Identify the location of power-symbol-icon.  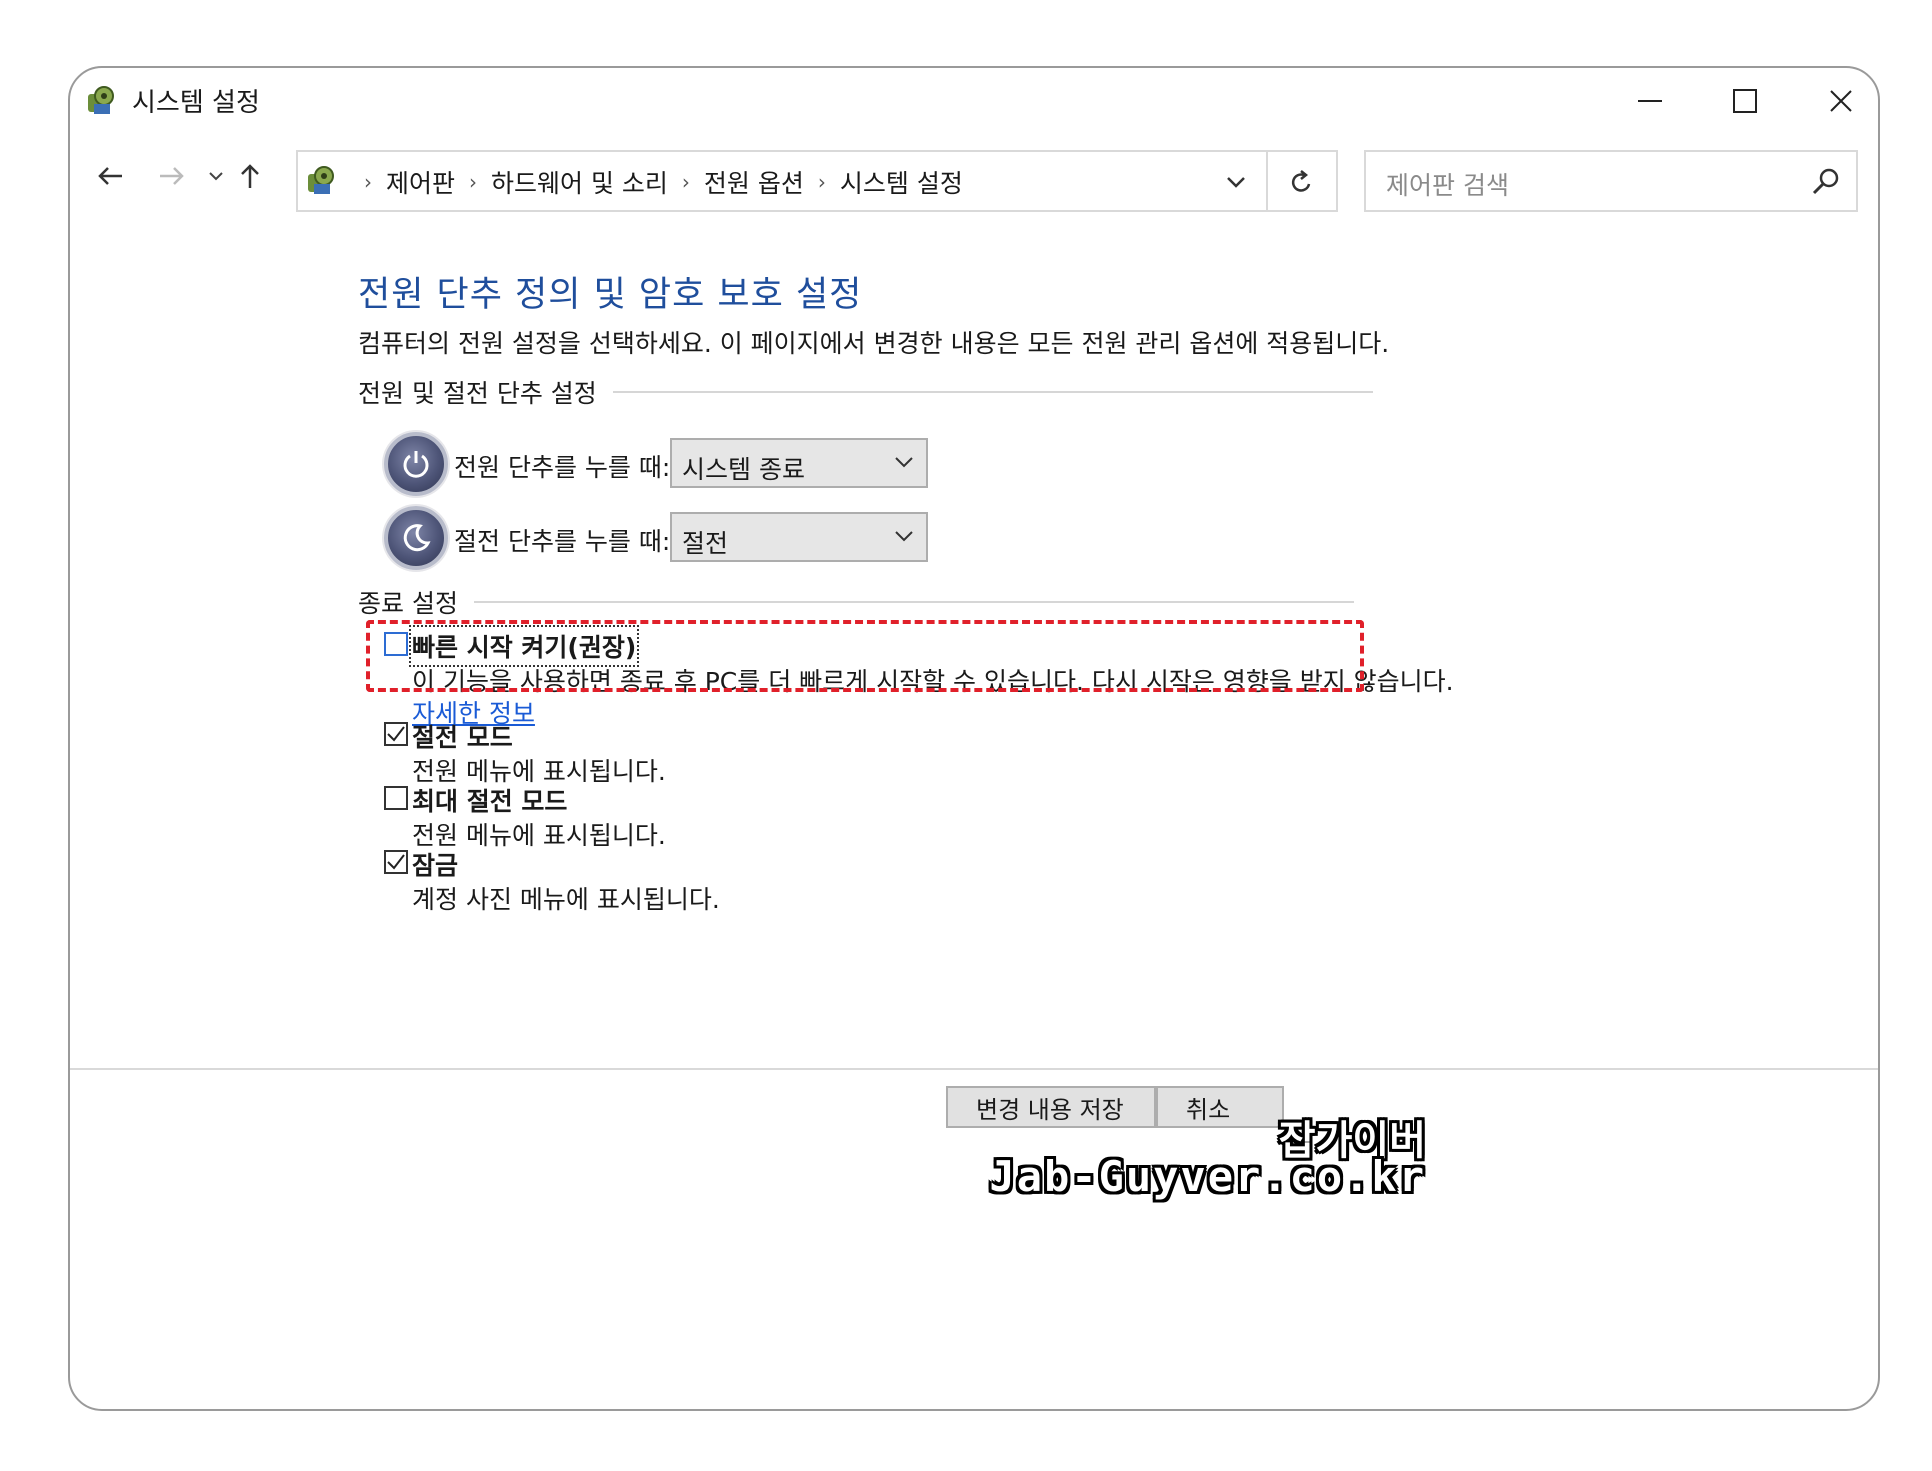
(416, 464).